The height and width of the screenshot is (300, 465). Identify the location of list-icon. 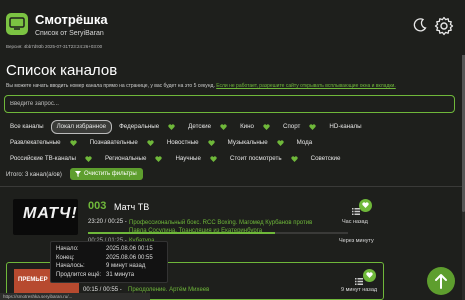
(359, 281).